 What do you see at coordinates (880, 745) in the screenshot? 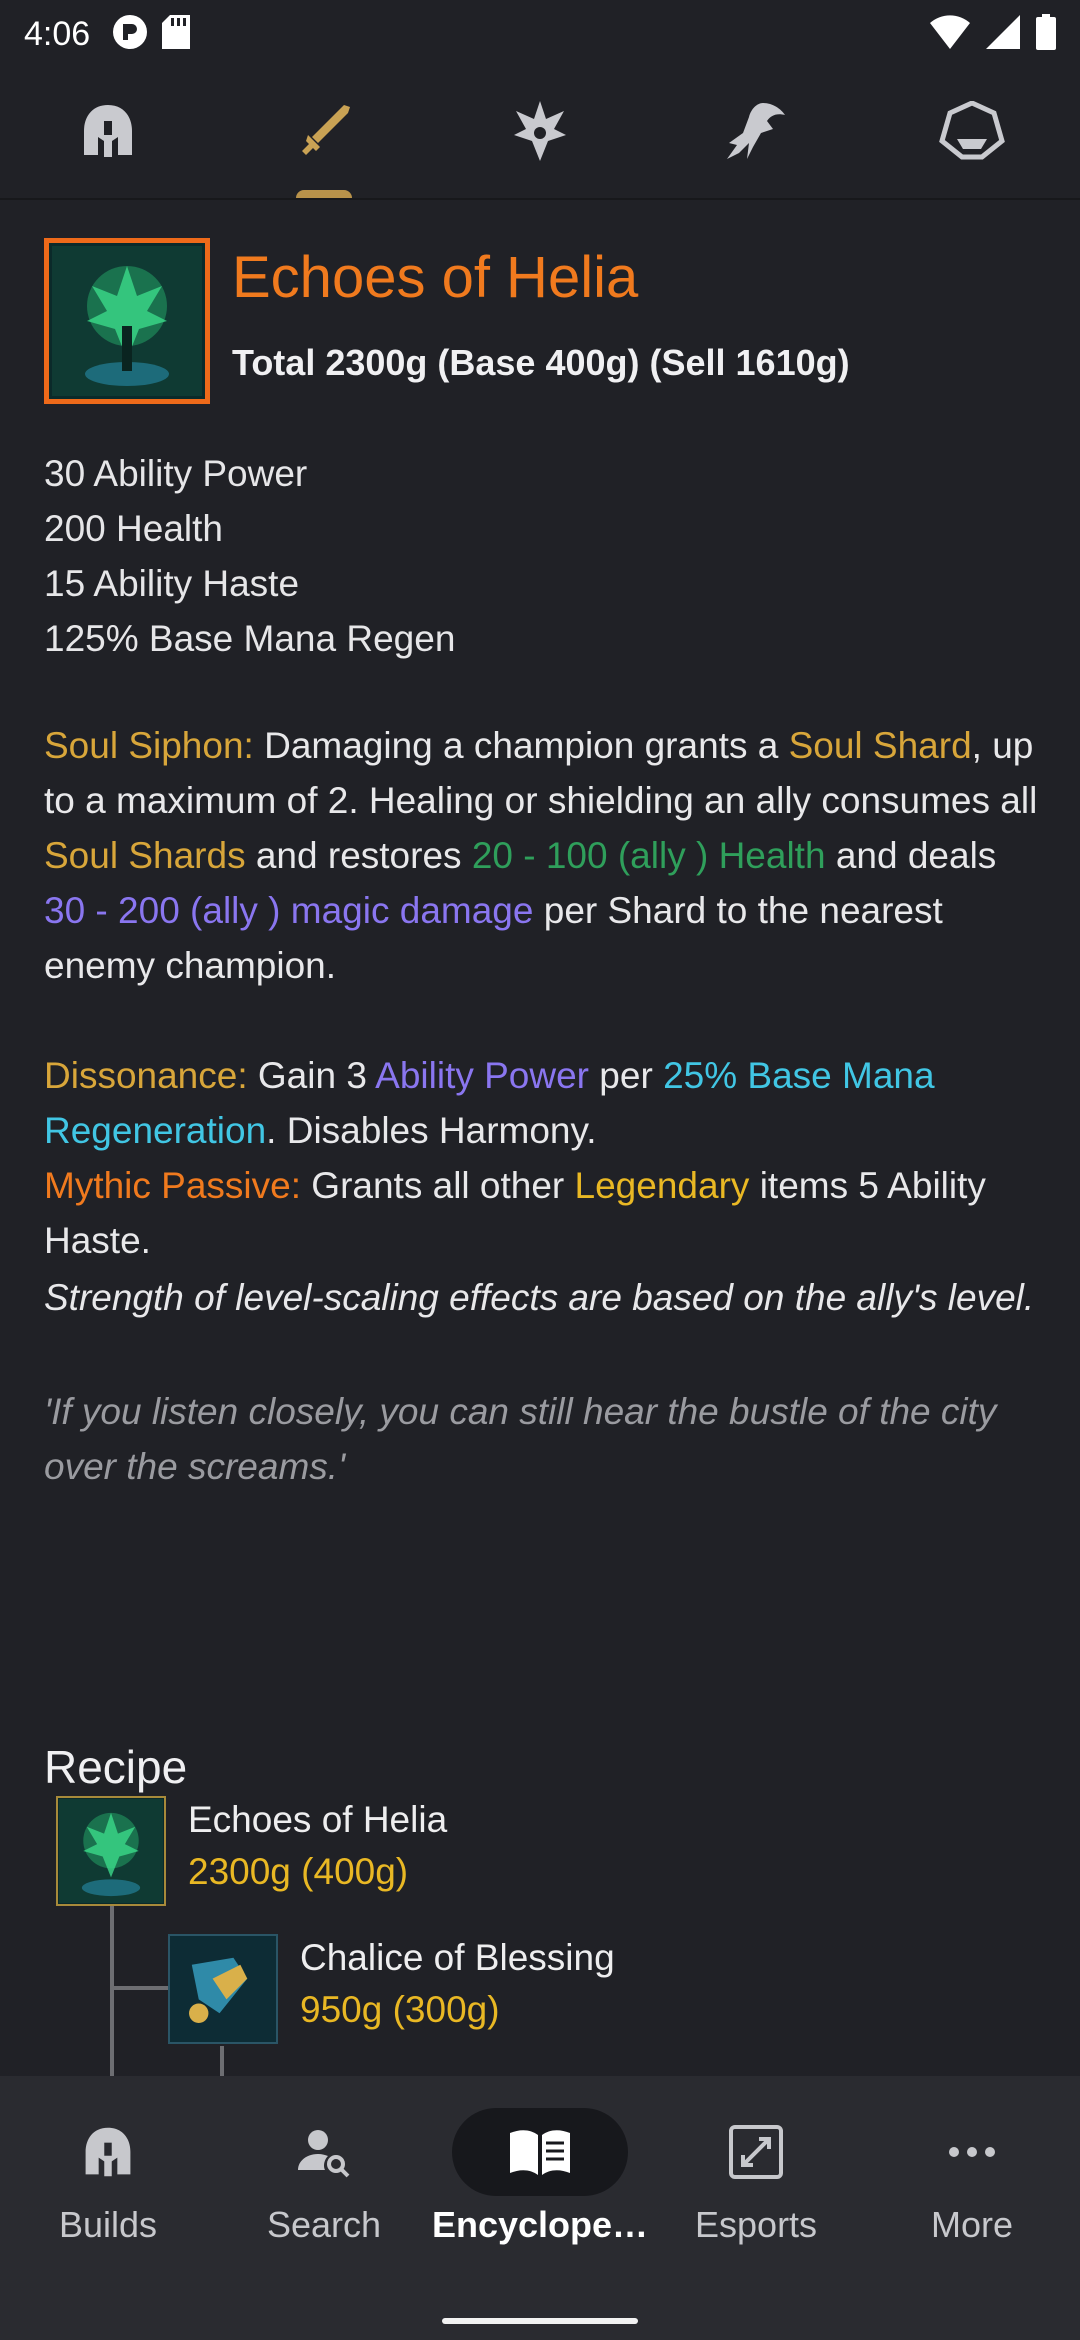
I see `keyword: Soul Shard` at bounding box center [880, 745].